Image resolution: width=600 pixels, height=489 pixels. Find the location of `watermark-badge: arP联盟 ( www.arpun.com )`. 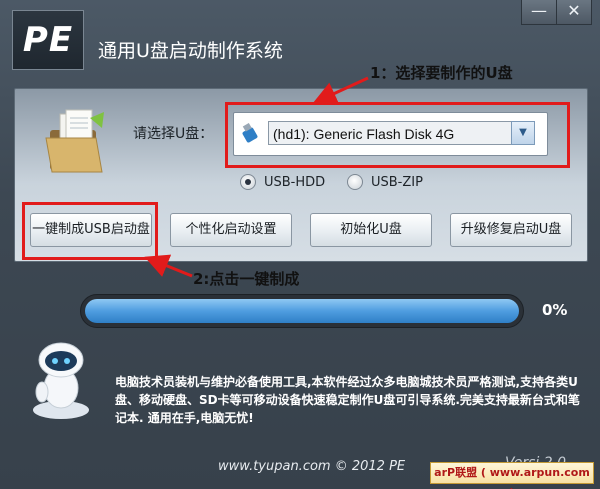

watermark-badge: arP联盟 ( www.arpun.com ) is located at coordinates (512, 475).